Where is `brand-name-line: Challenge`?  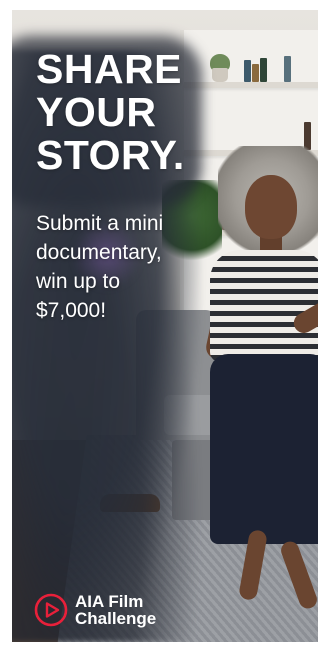
brand-name-line: Challenge is located at coordinates (116, 618).